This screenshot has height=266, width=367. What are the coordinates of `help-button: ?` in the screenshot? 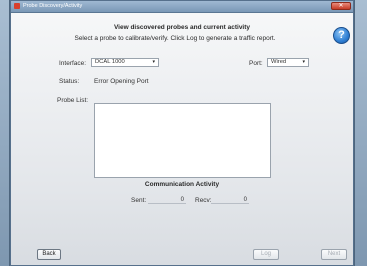 It's located at (341, 35).